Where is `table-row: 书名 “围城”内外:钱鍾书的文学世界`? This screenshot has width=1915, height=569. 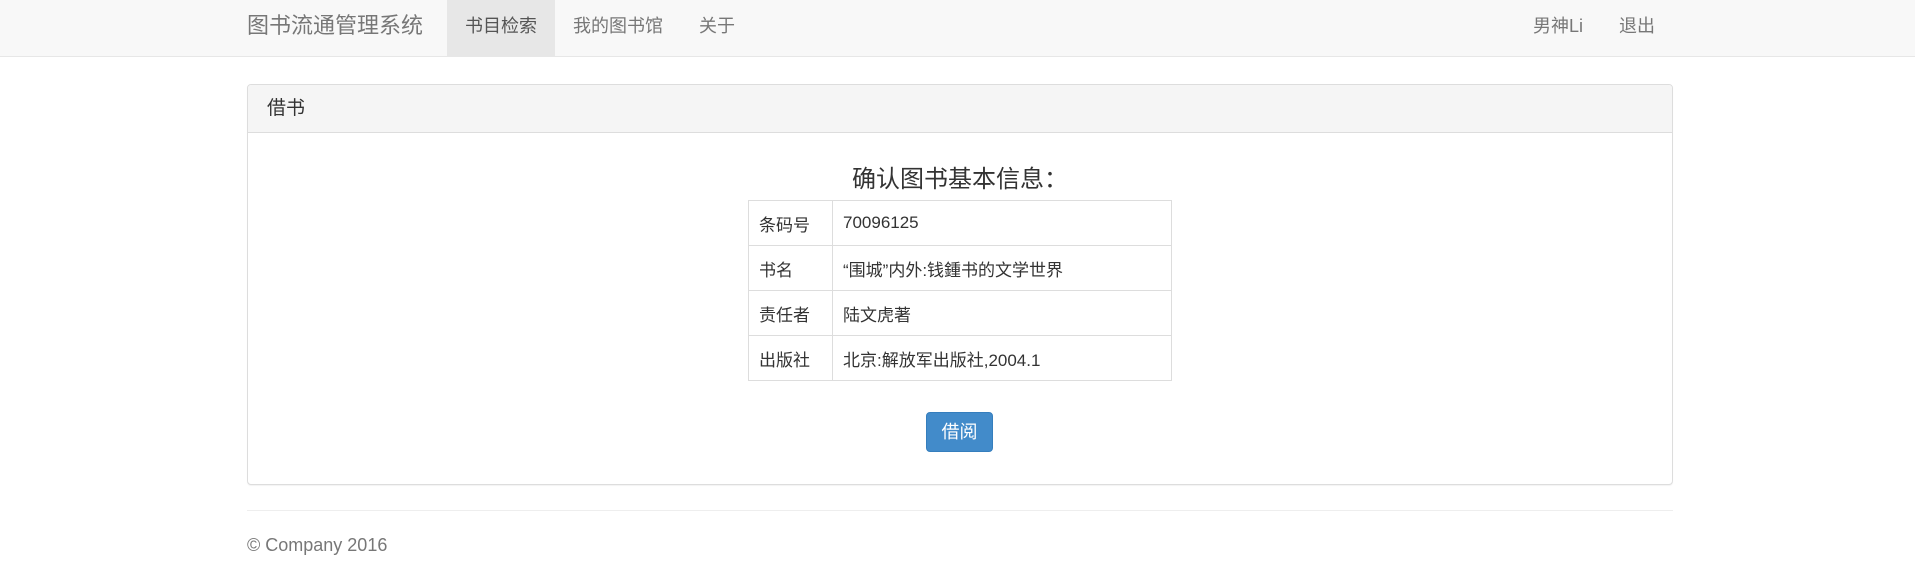
table-row: 书名 “围城”内外:钱鍾书的文学世界 is located at coordinates (960, 268).